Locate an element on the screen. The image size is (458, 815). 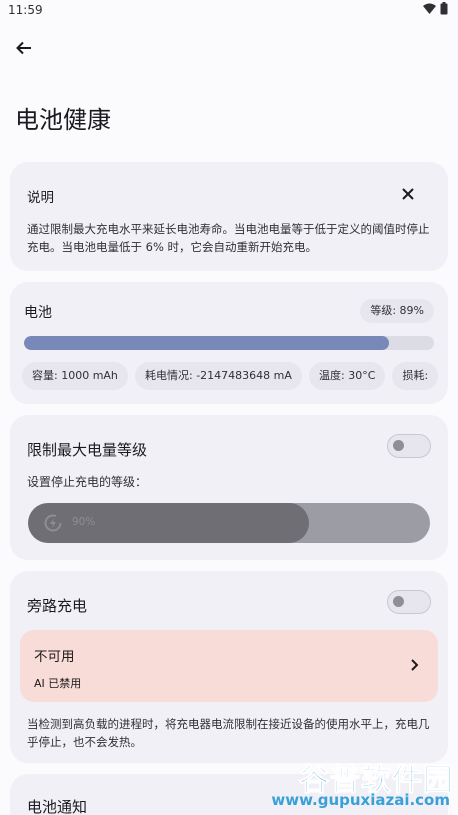
bypass-title: 旁路充电 is located at coordinates (57, 606).